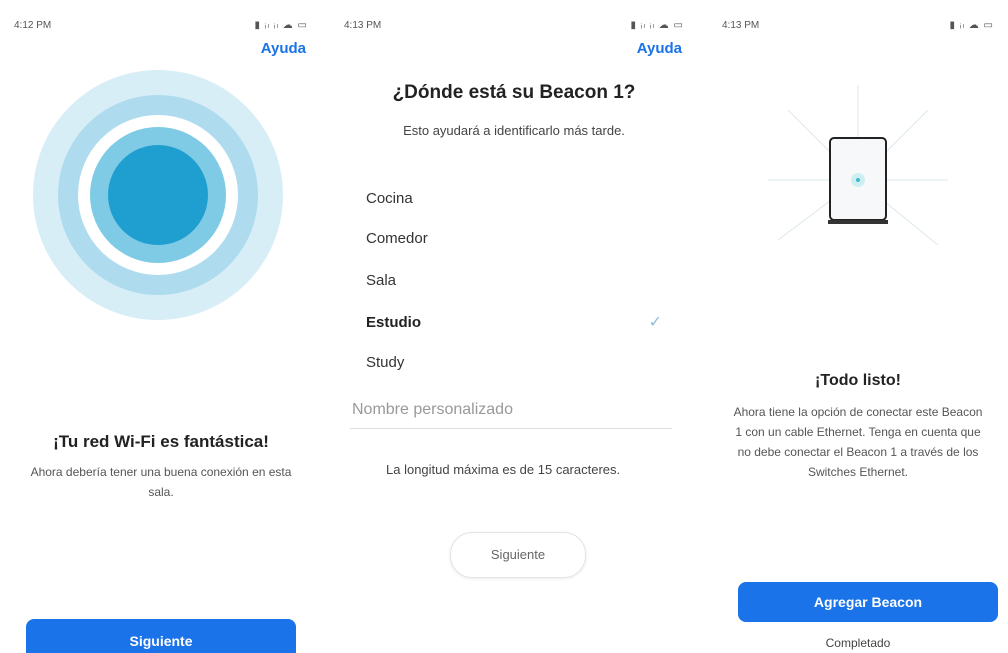 The width and height of the screenshot is (1008, 653). What do you see at coordinates (511, 410) in the screenshot?
I see `custom-name-input` at bounding box center [511, 410].